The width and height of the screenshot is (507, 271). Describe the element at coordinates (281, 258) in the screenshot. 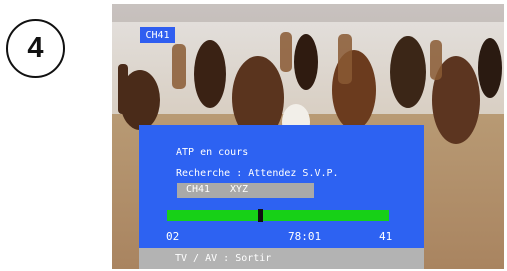

I see `exit-hint-bar: TV / AV : Sortir` at that location.